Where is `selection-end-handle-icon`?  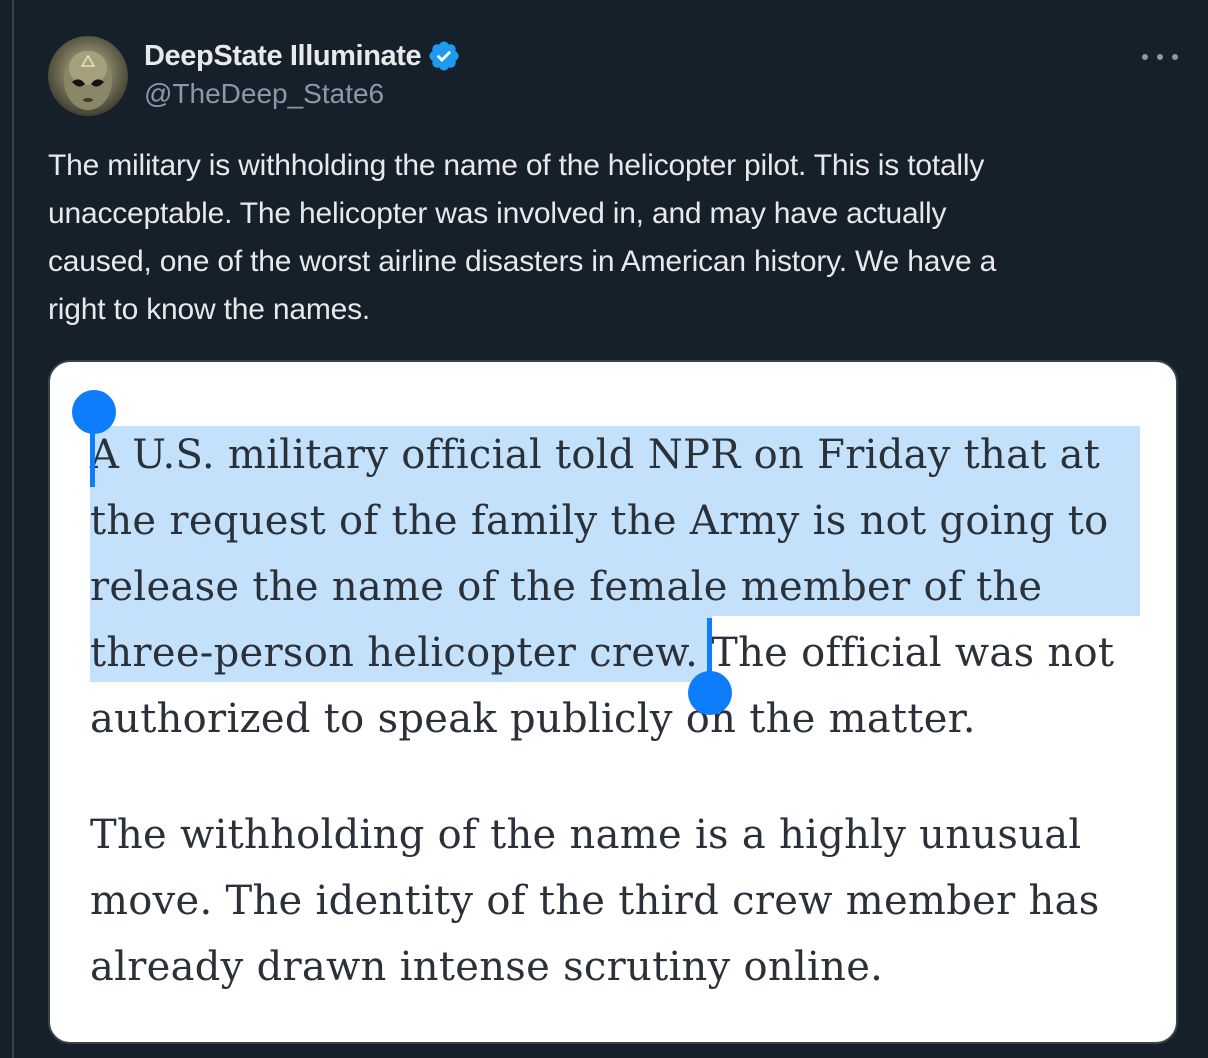
selection-end-handle-icon is located at coordinates (710, 693).